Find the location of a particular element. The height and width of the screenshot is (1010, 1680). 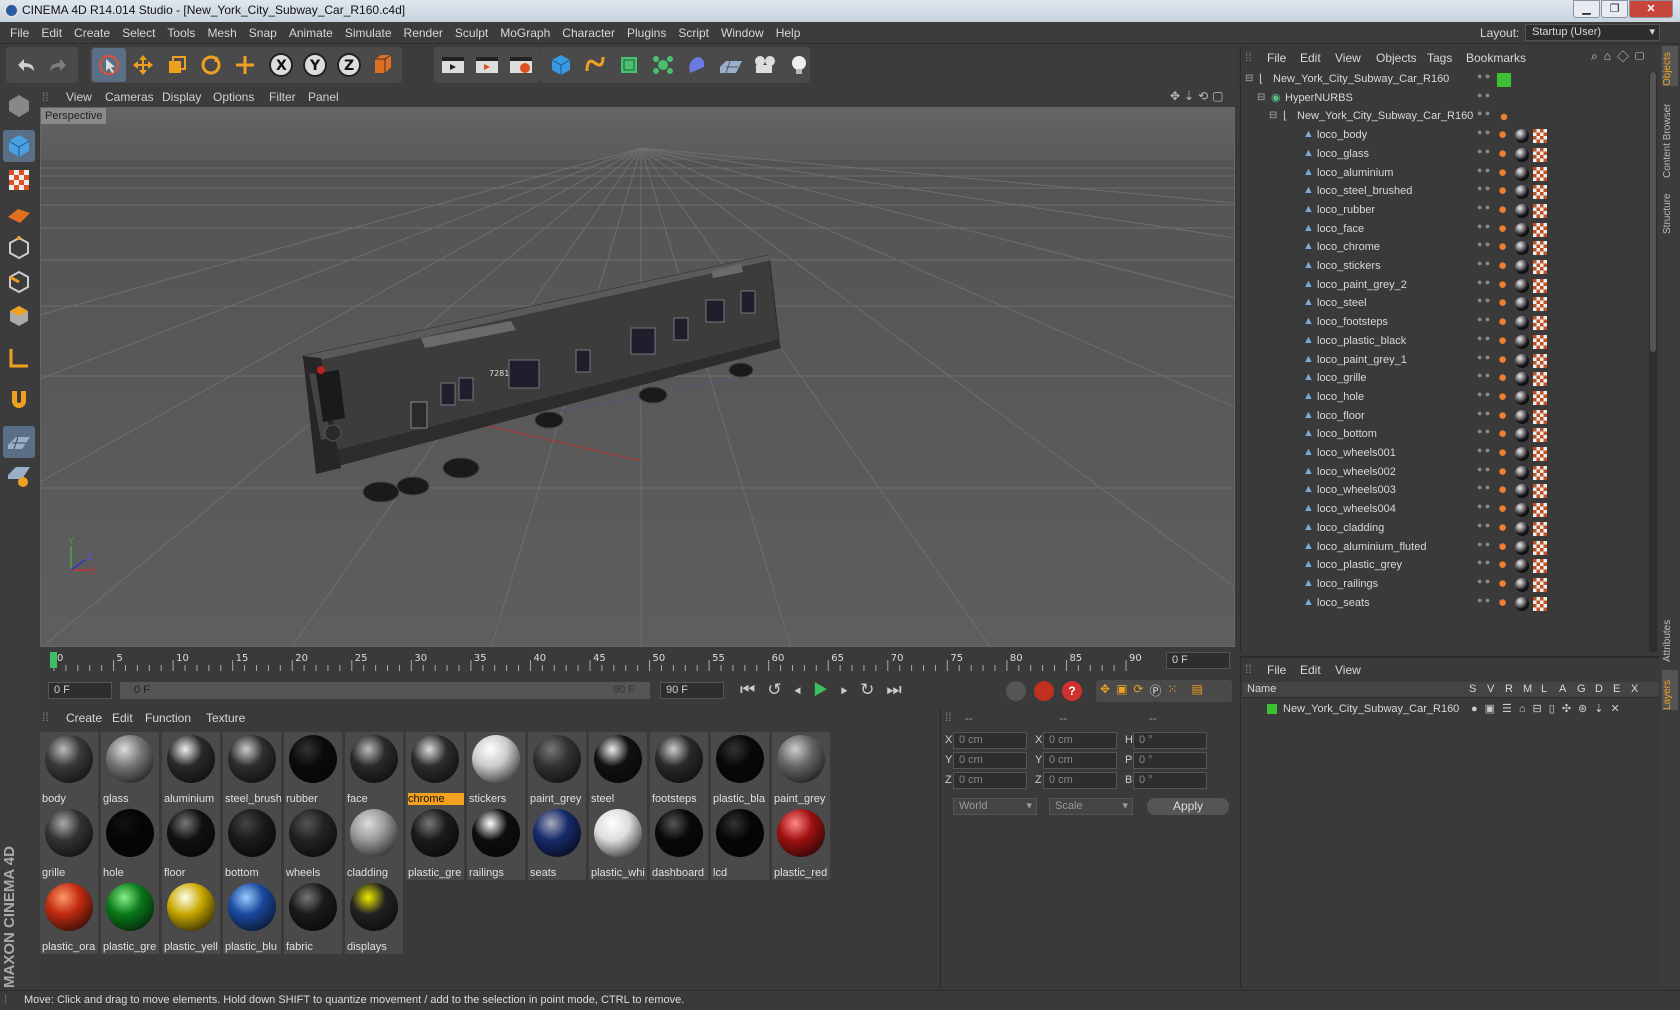

object-manager-tool-icons: ⌕⌂◇▢ is located at coordinates (1620, 56).